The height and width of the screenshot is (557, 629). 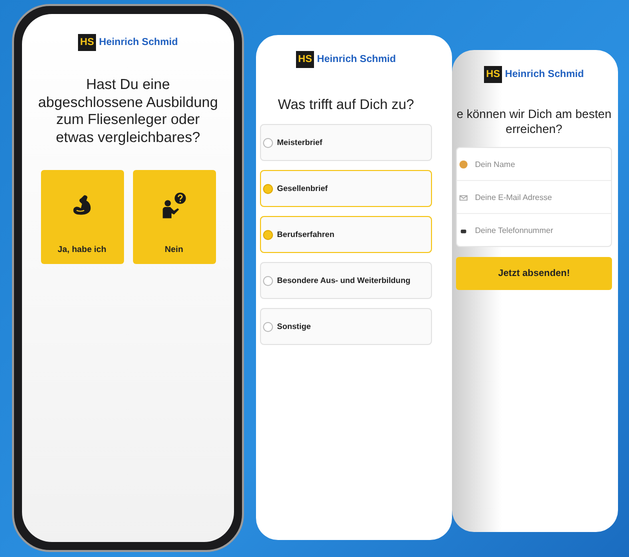 What do you see at coordinates (346, 234) in the screenshot?
I see `option-item: Berufserfahren` at bounding box center [346, 234].